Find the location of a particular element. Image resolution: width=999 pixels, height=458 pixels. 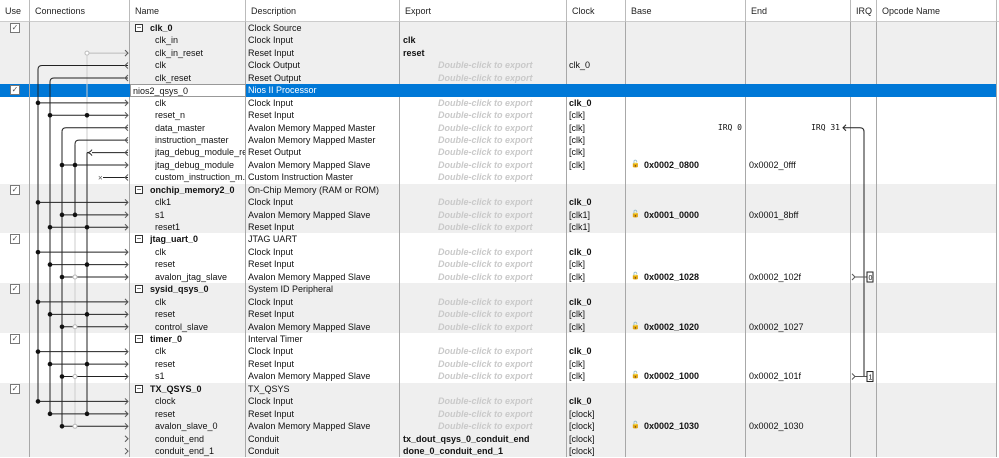

clock-bus is located at coordinates (82, 67).